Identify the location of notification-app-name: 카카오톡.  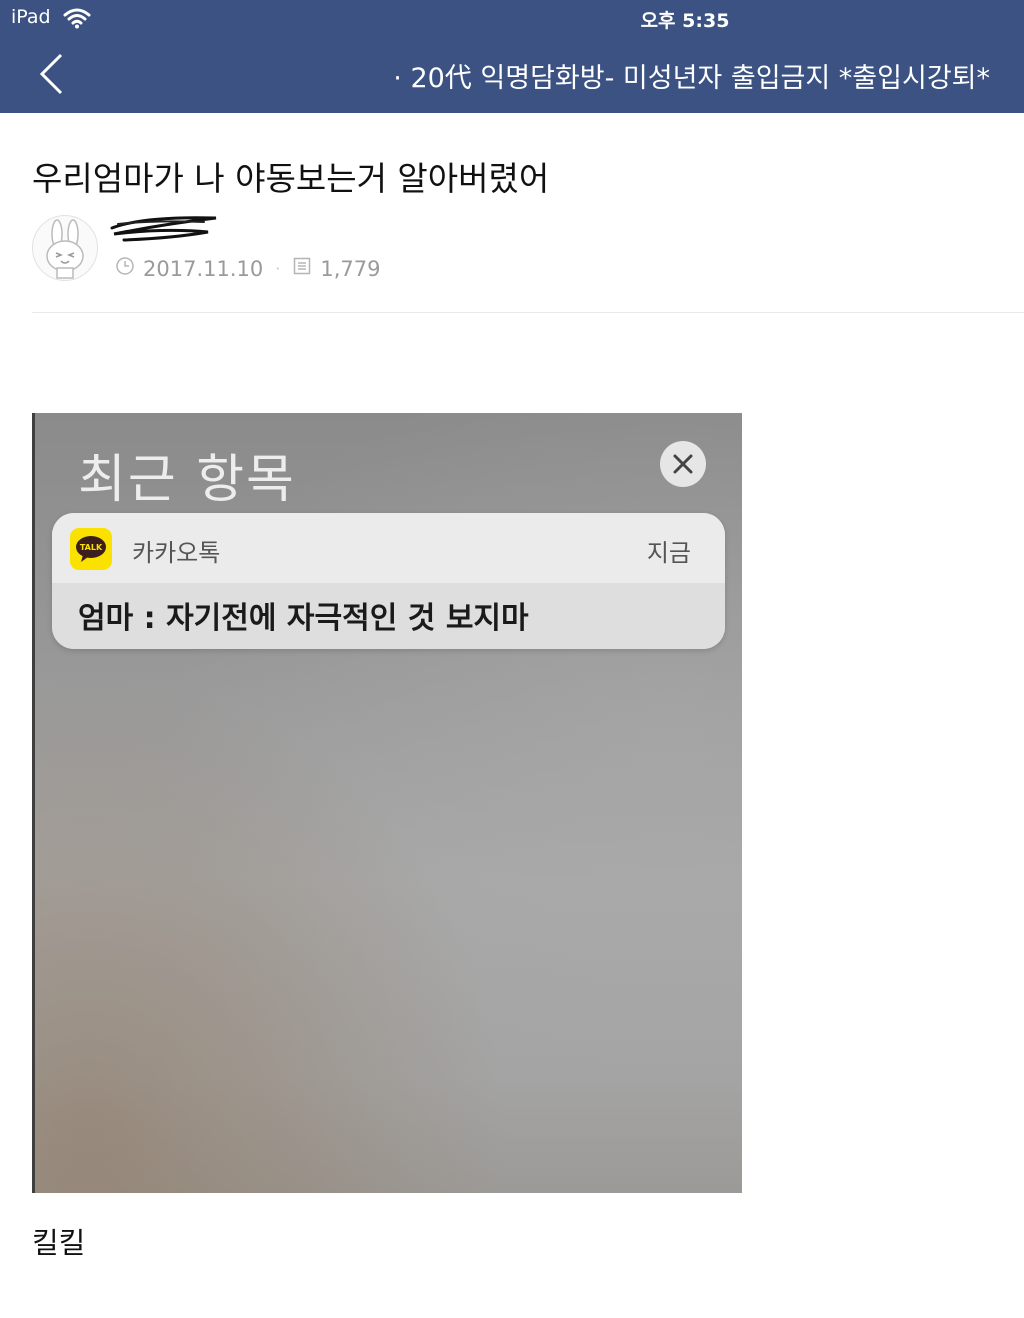
(176, 553).